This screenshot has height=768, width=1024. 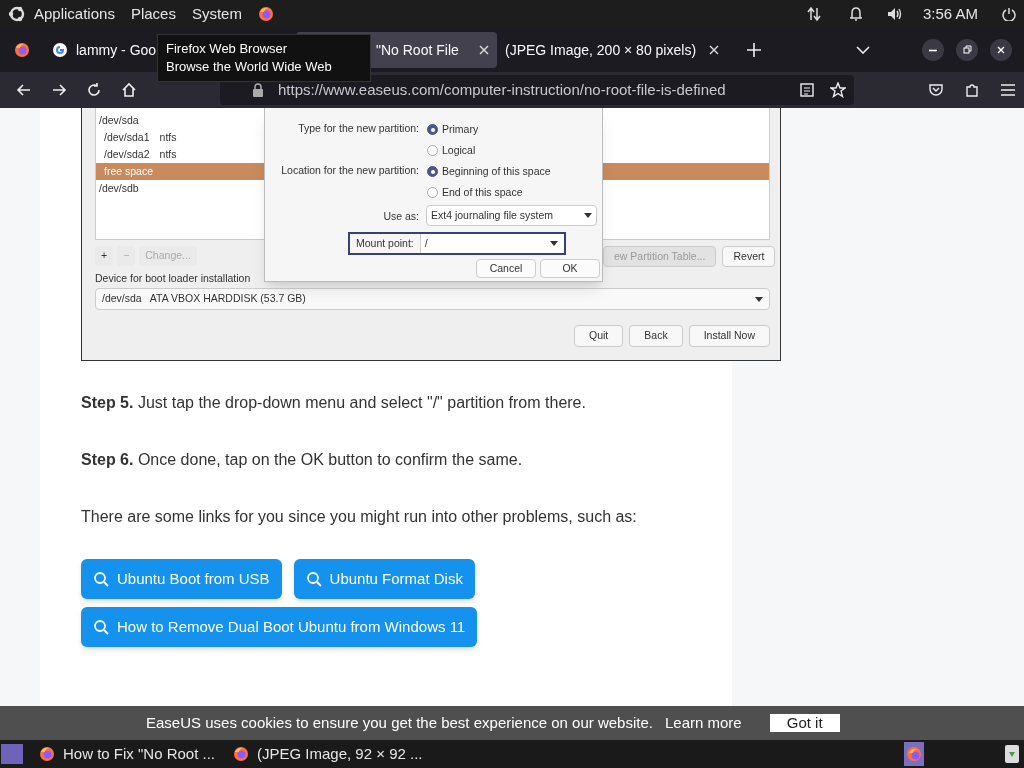 I want to click on network-icon, so click(x=813, y=14).